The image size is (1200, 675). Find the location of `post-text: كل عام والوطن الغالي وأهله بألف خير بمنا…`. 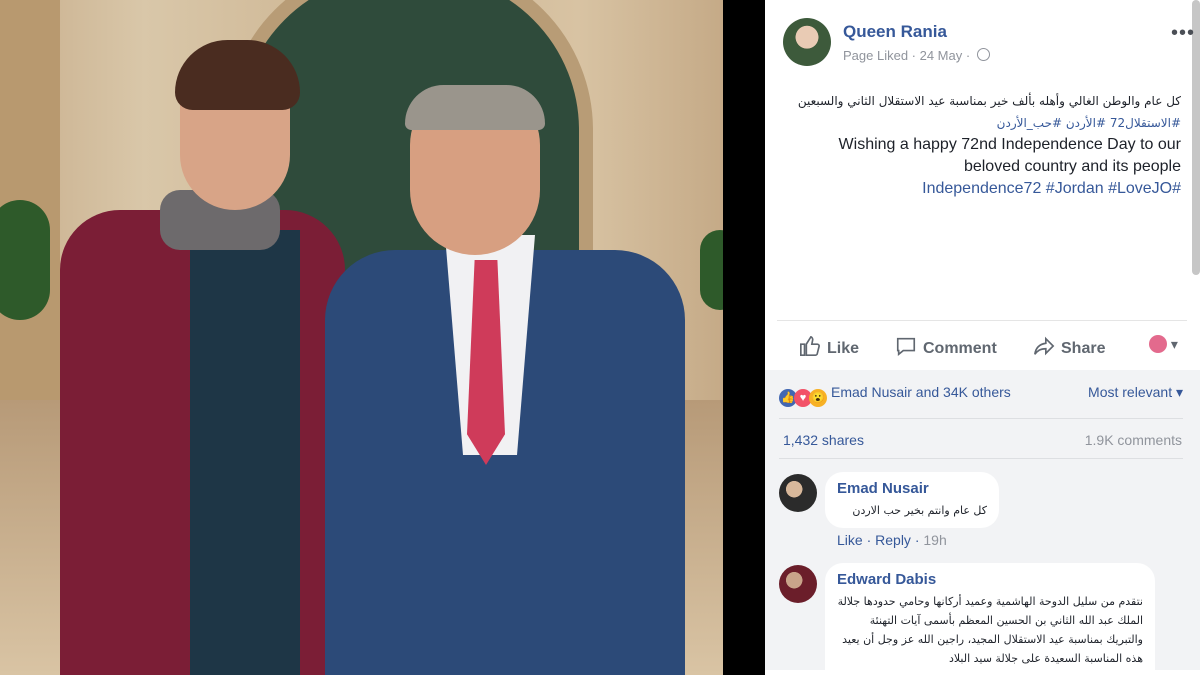

post-text: كل عام والوطن الغالي وأهله بألف خير بمنا… is located at coordinates (982, 145).